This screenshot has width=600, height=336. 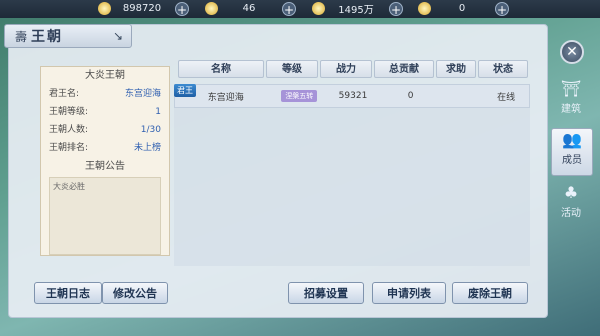 I want to click on info-row-level: 王朝等级: 1, so click(x=105, y=112).